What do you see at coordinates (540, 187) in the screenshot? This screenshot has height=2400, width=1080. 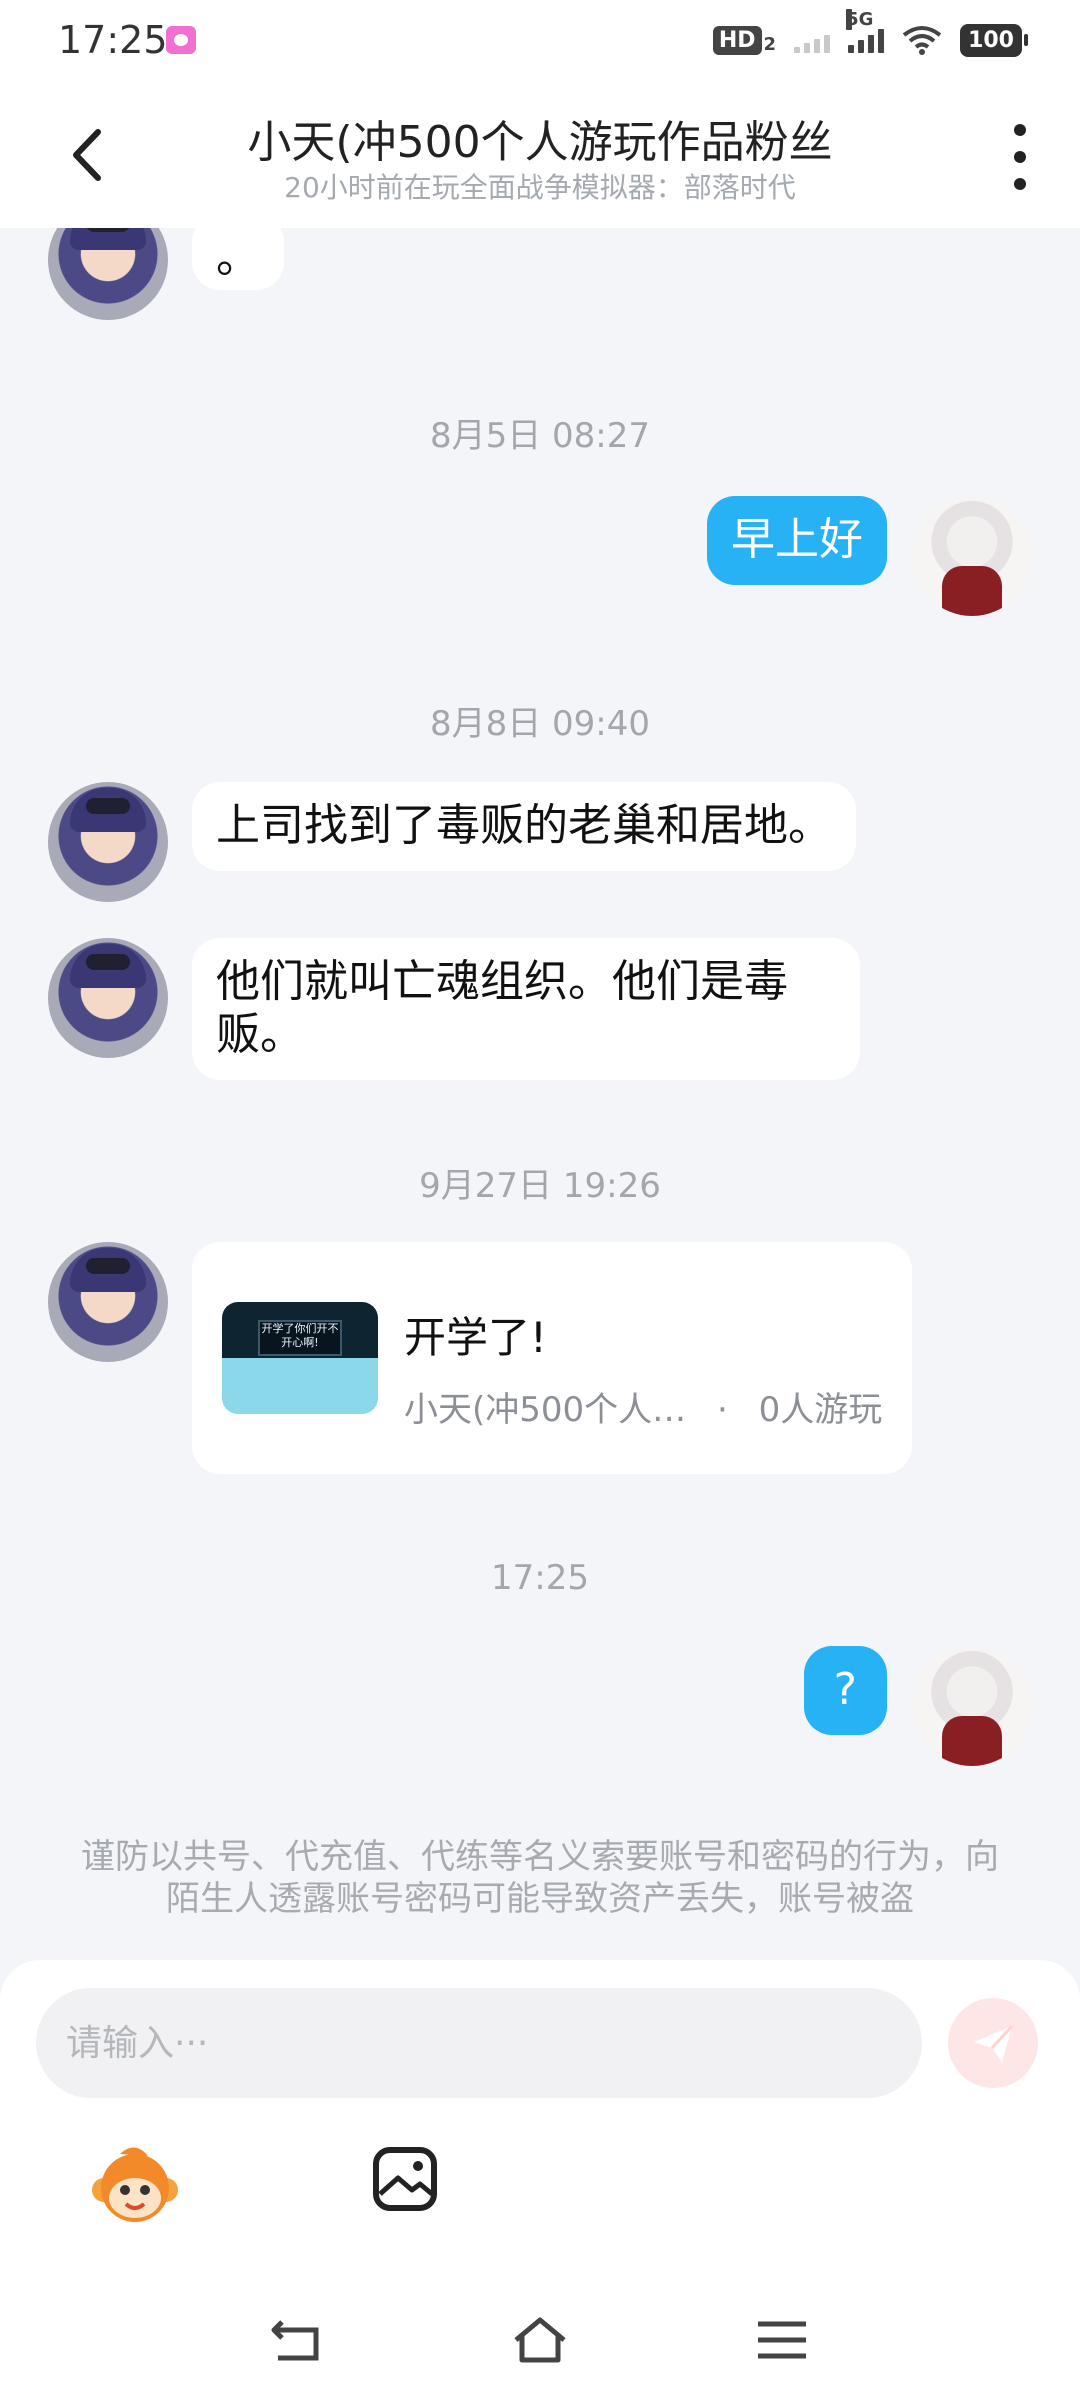 I see `chat-subtitle: 20小时前在玩全面战争模拟器：部落时代` at bounding box center [540, 187].